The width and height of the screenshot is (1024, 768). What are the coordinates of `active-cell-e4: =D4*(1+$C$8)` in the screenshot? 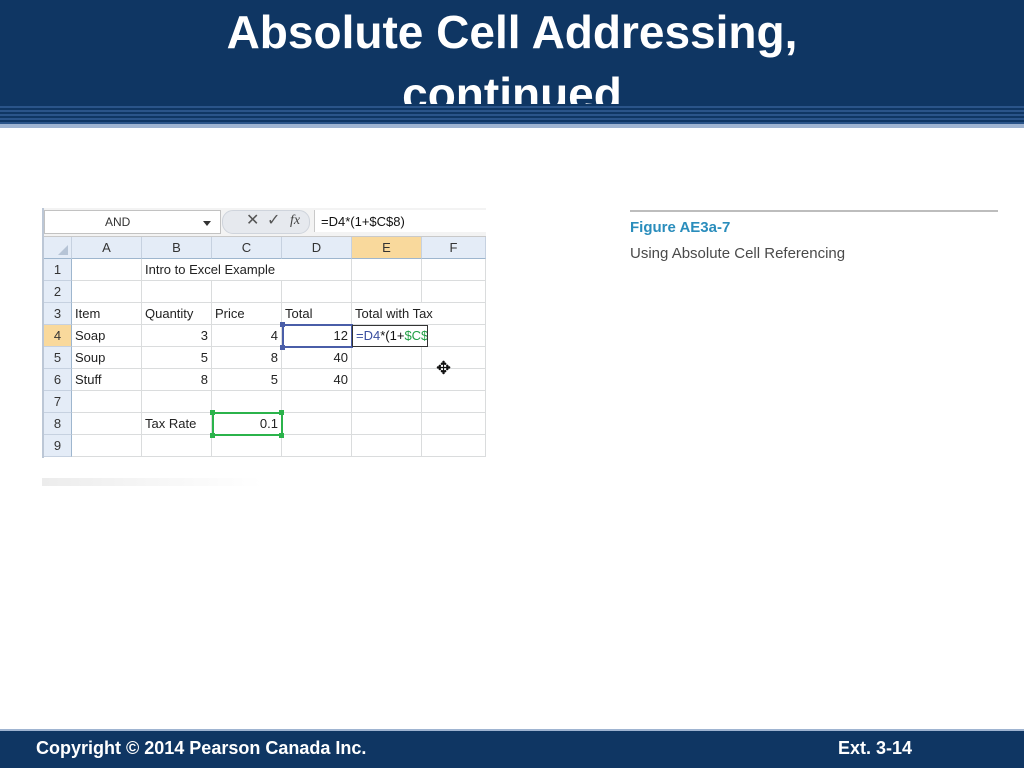 It's located at (390, 336).